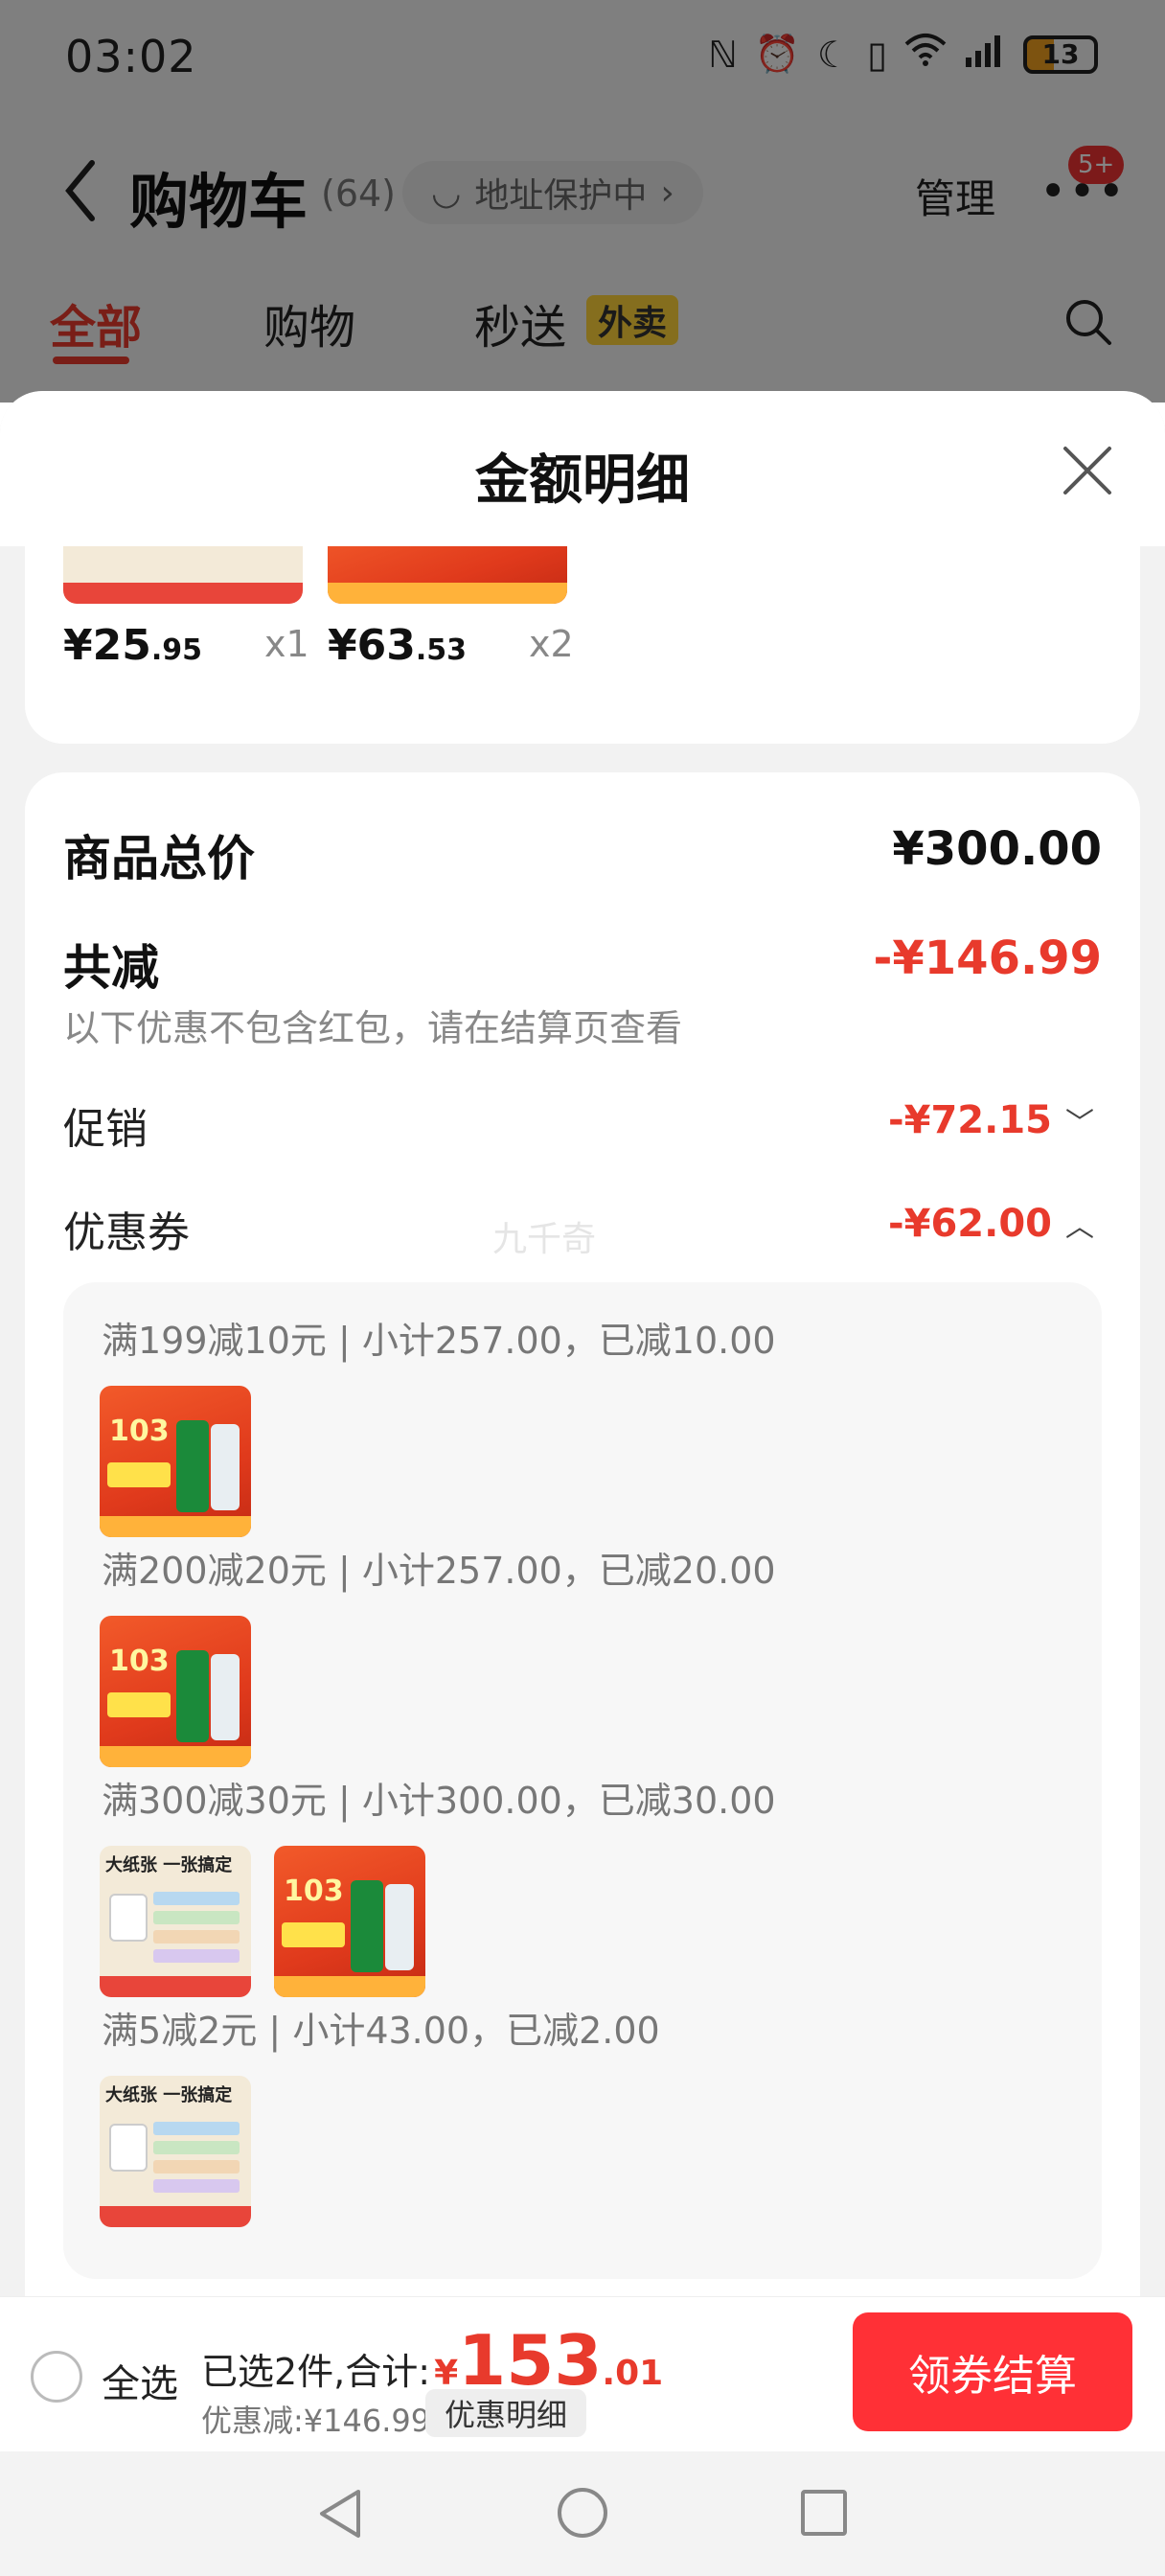 This screenshot has height=2576, width=1165. I want to click on total-price-label: 商品总价, so click(159, 858).